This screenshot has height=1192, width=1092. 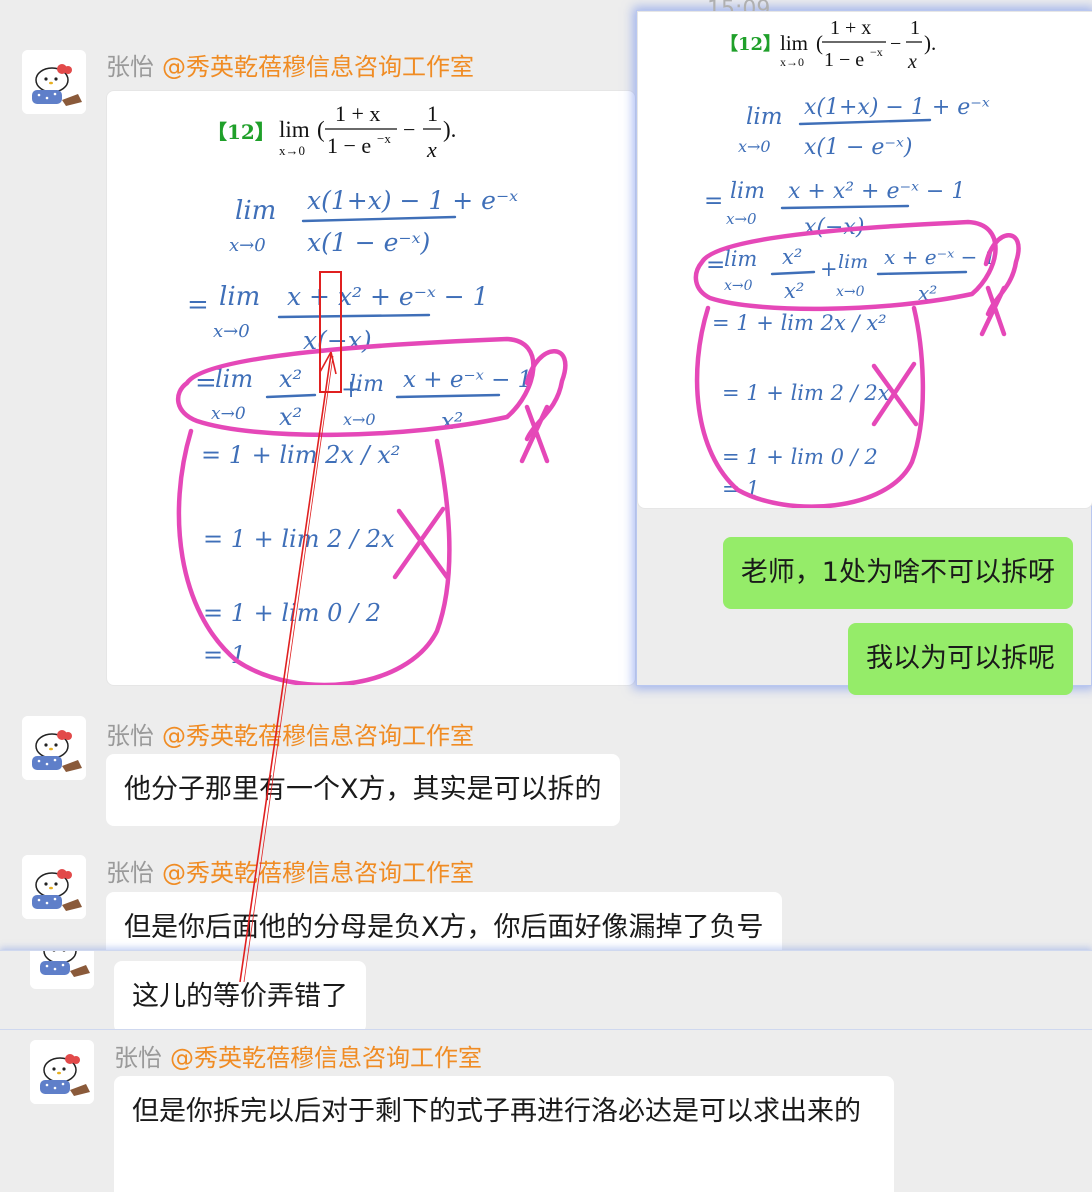 What do you see at coordinates (366, 384) in the screenshot?
I see `hw-lim-3b: lim` at bounding box center [366, 384].